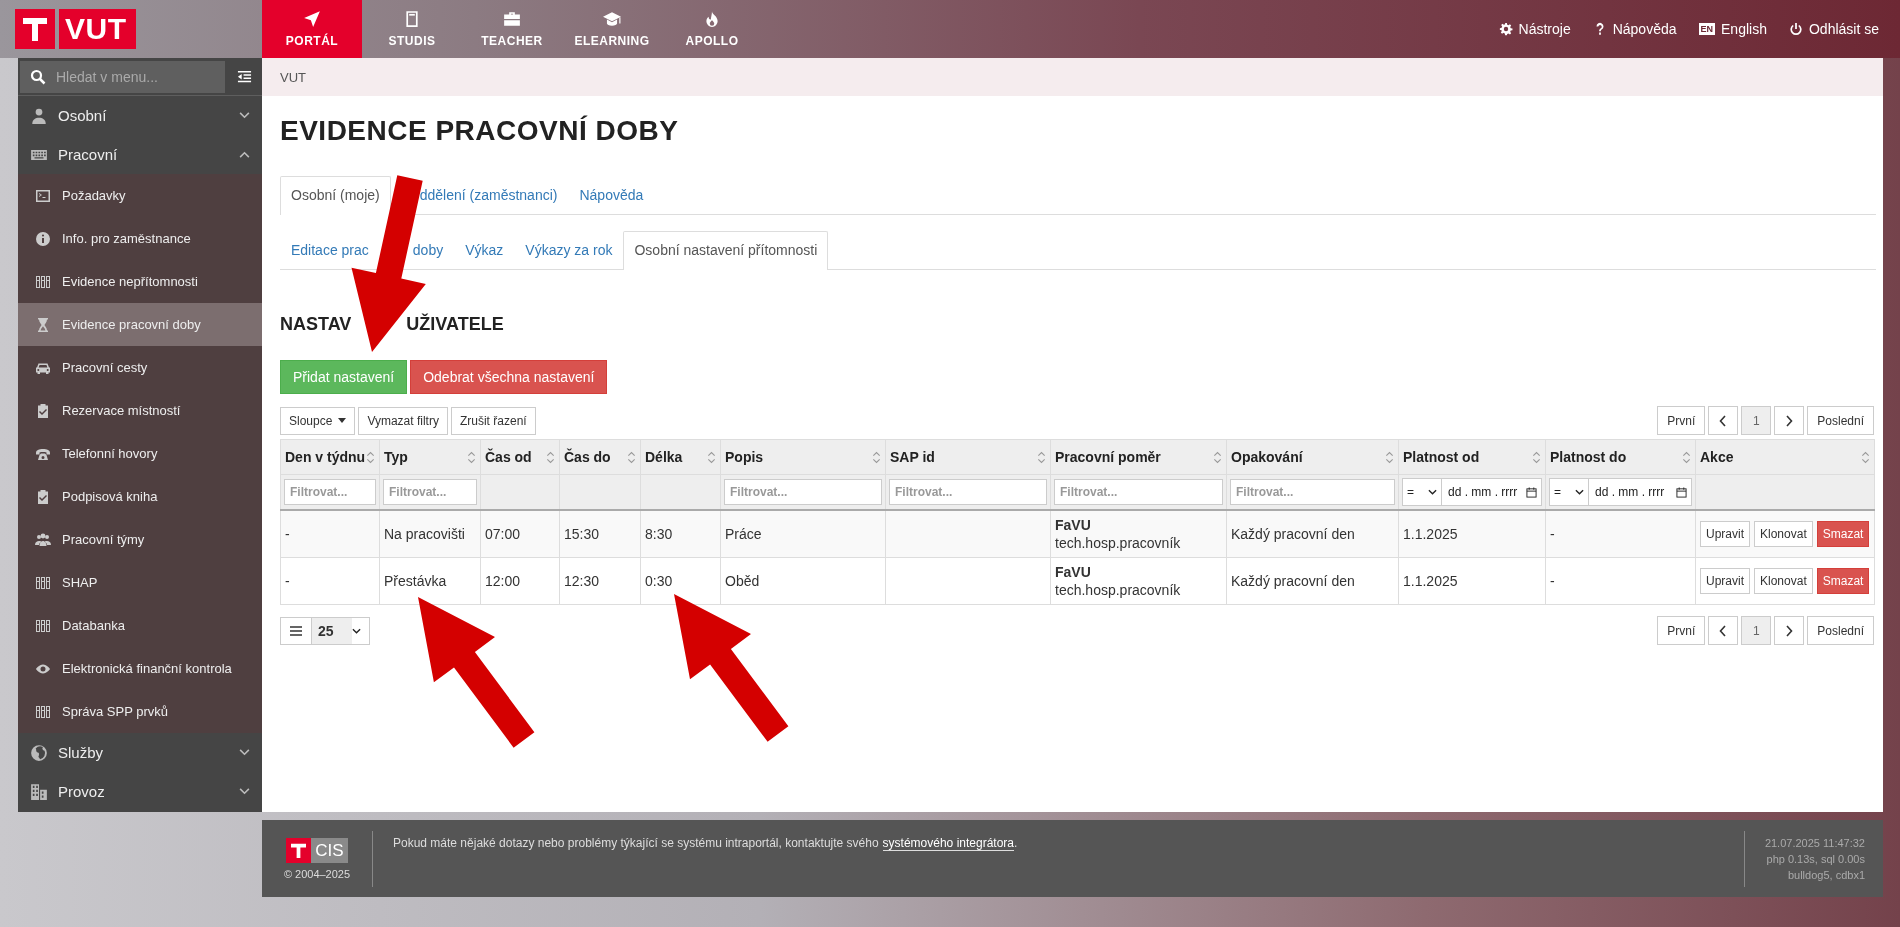 Image resolution: width=1900 pixels, height=927 pixels. I want to click on toolbar-button: Sloupce, so click(318, 420).